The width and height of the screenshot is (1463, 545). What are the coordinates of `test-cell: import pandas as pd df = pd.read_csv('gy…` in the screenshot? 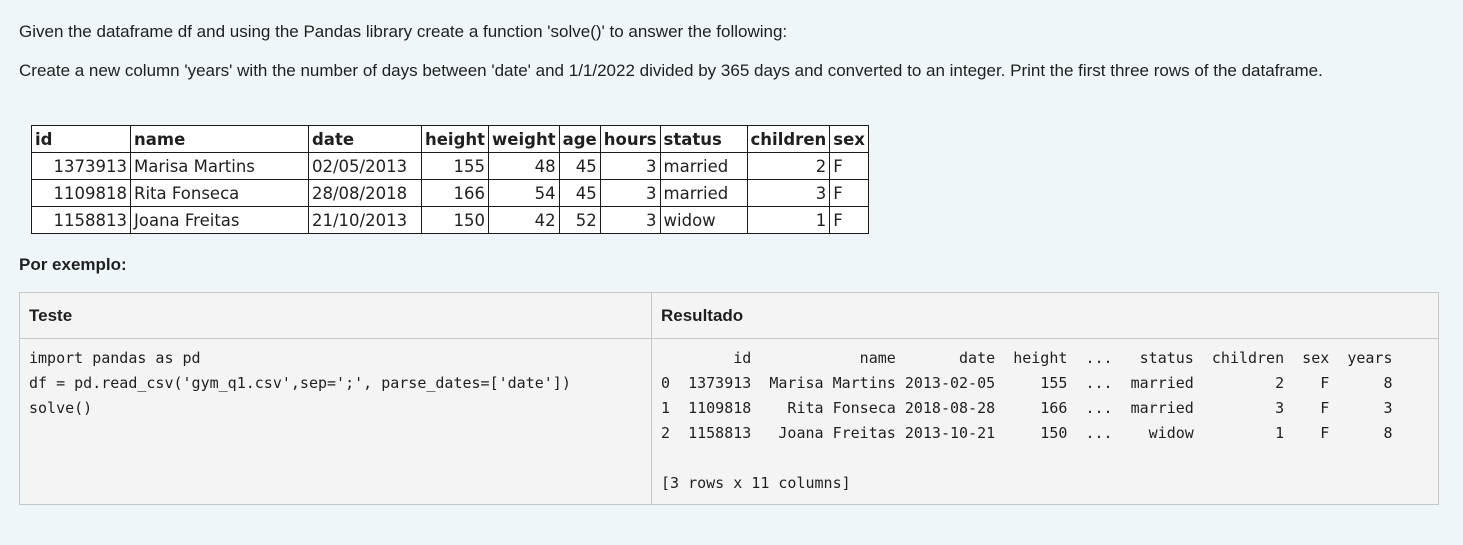 It's located at (335, 421).